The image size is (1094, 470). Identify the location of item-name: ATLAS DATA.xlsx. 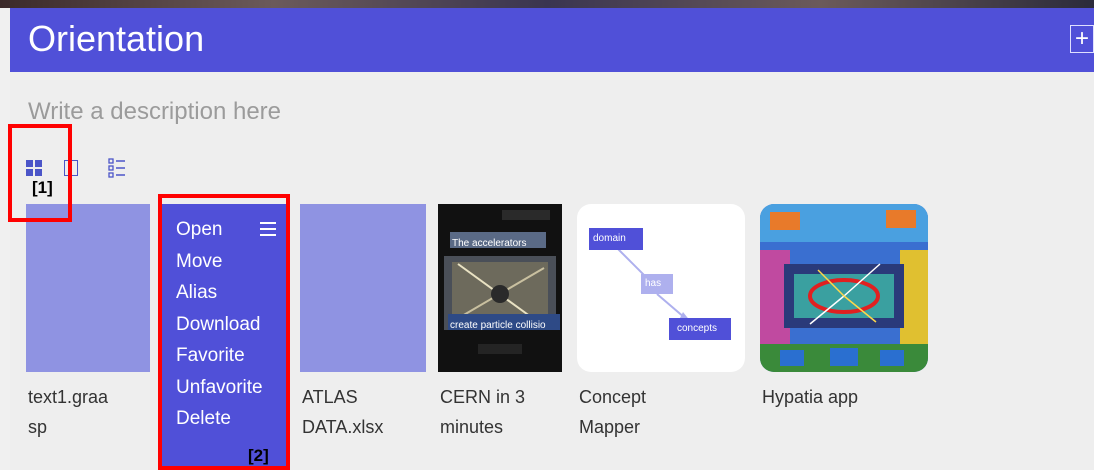
(343, 412).